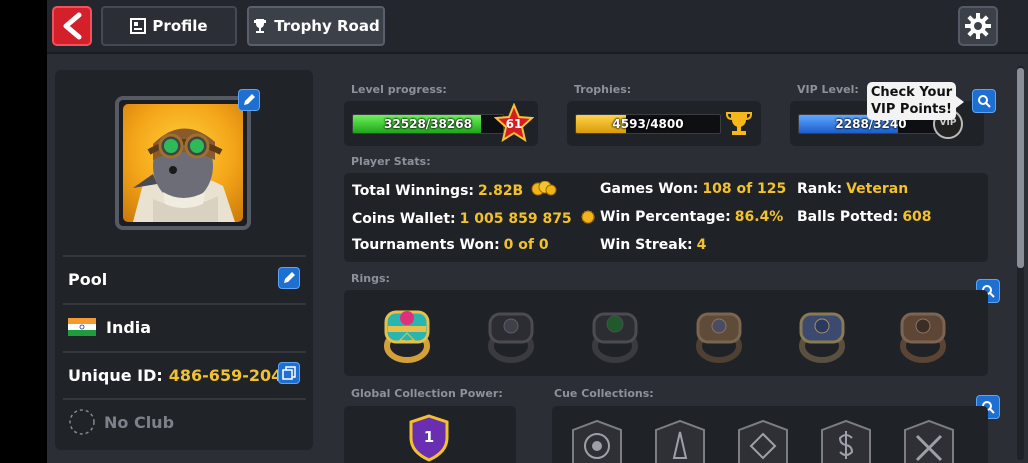 This screenshot has width=1028, height=463. Describe the element at coordinates (184, 278) in the screenshot. I see `name-row: Pool` at that location.